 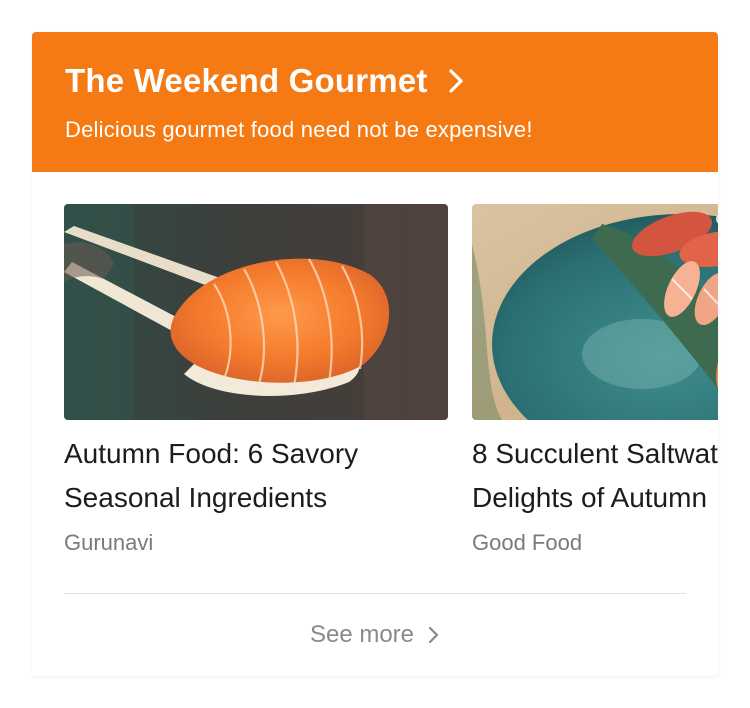 I want to click on article-source: Good Food, so click(x=527, y=542).